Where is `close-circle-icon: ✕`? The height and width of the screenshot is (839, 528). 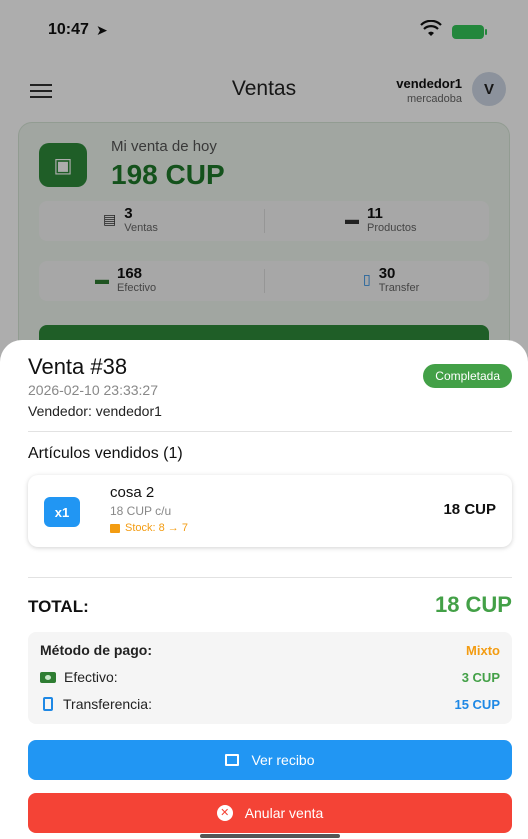
close-circle-icon: ✕ is located at coordinates (224, 813).